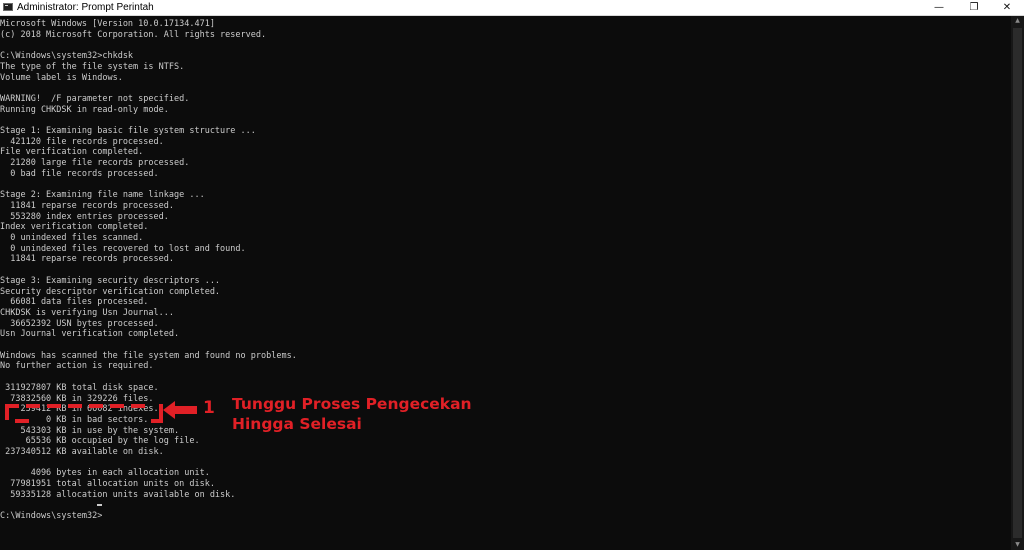  I want to click on console-line: 65536 KB occupied by the log file., so click(100, 441).